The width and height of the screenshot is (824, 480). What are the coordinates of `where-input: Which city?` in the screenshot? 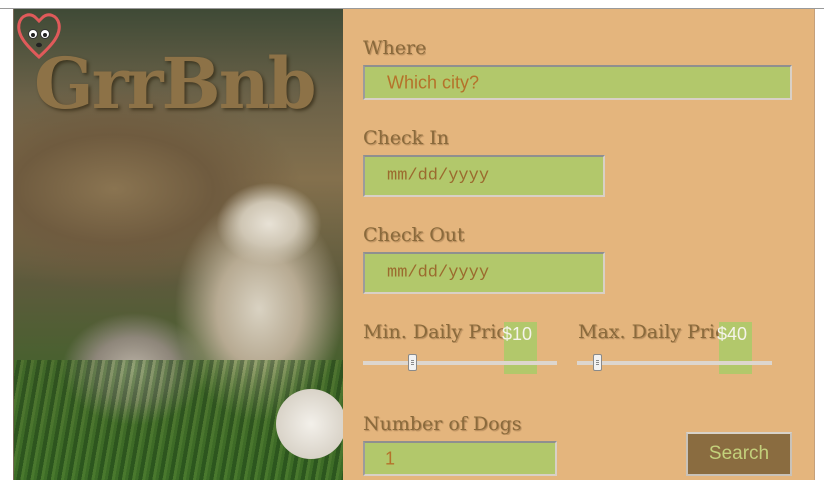 It's located at (577, 82).